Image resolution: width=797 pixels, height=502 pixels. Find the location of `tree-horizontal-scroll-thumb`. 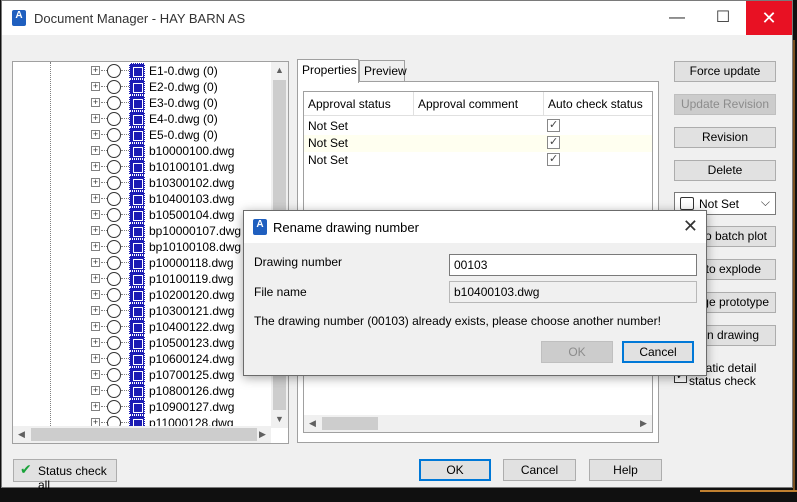

tree-horizontal-scroll-thumb is located at coordinates (144, 434).